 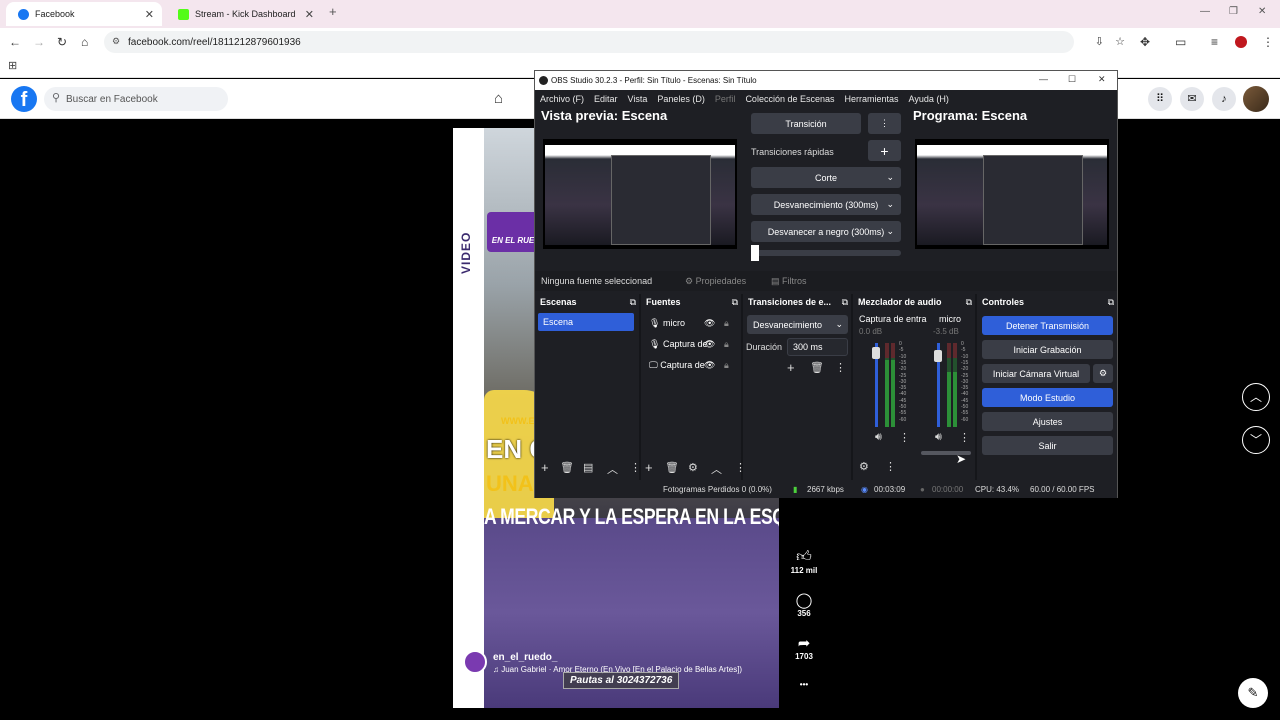 I want to click on compose-icon: ✎, so click(x=1253, y=693).